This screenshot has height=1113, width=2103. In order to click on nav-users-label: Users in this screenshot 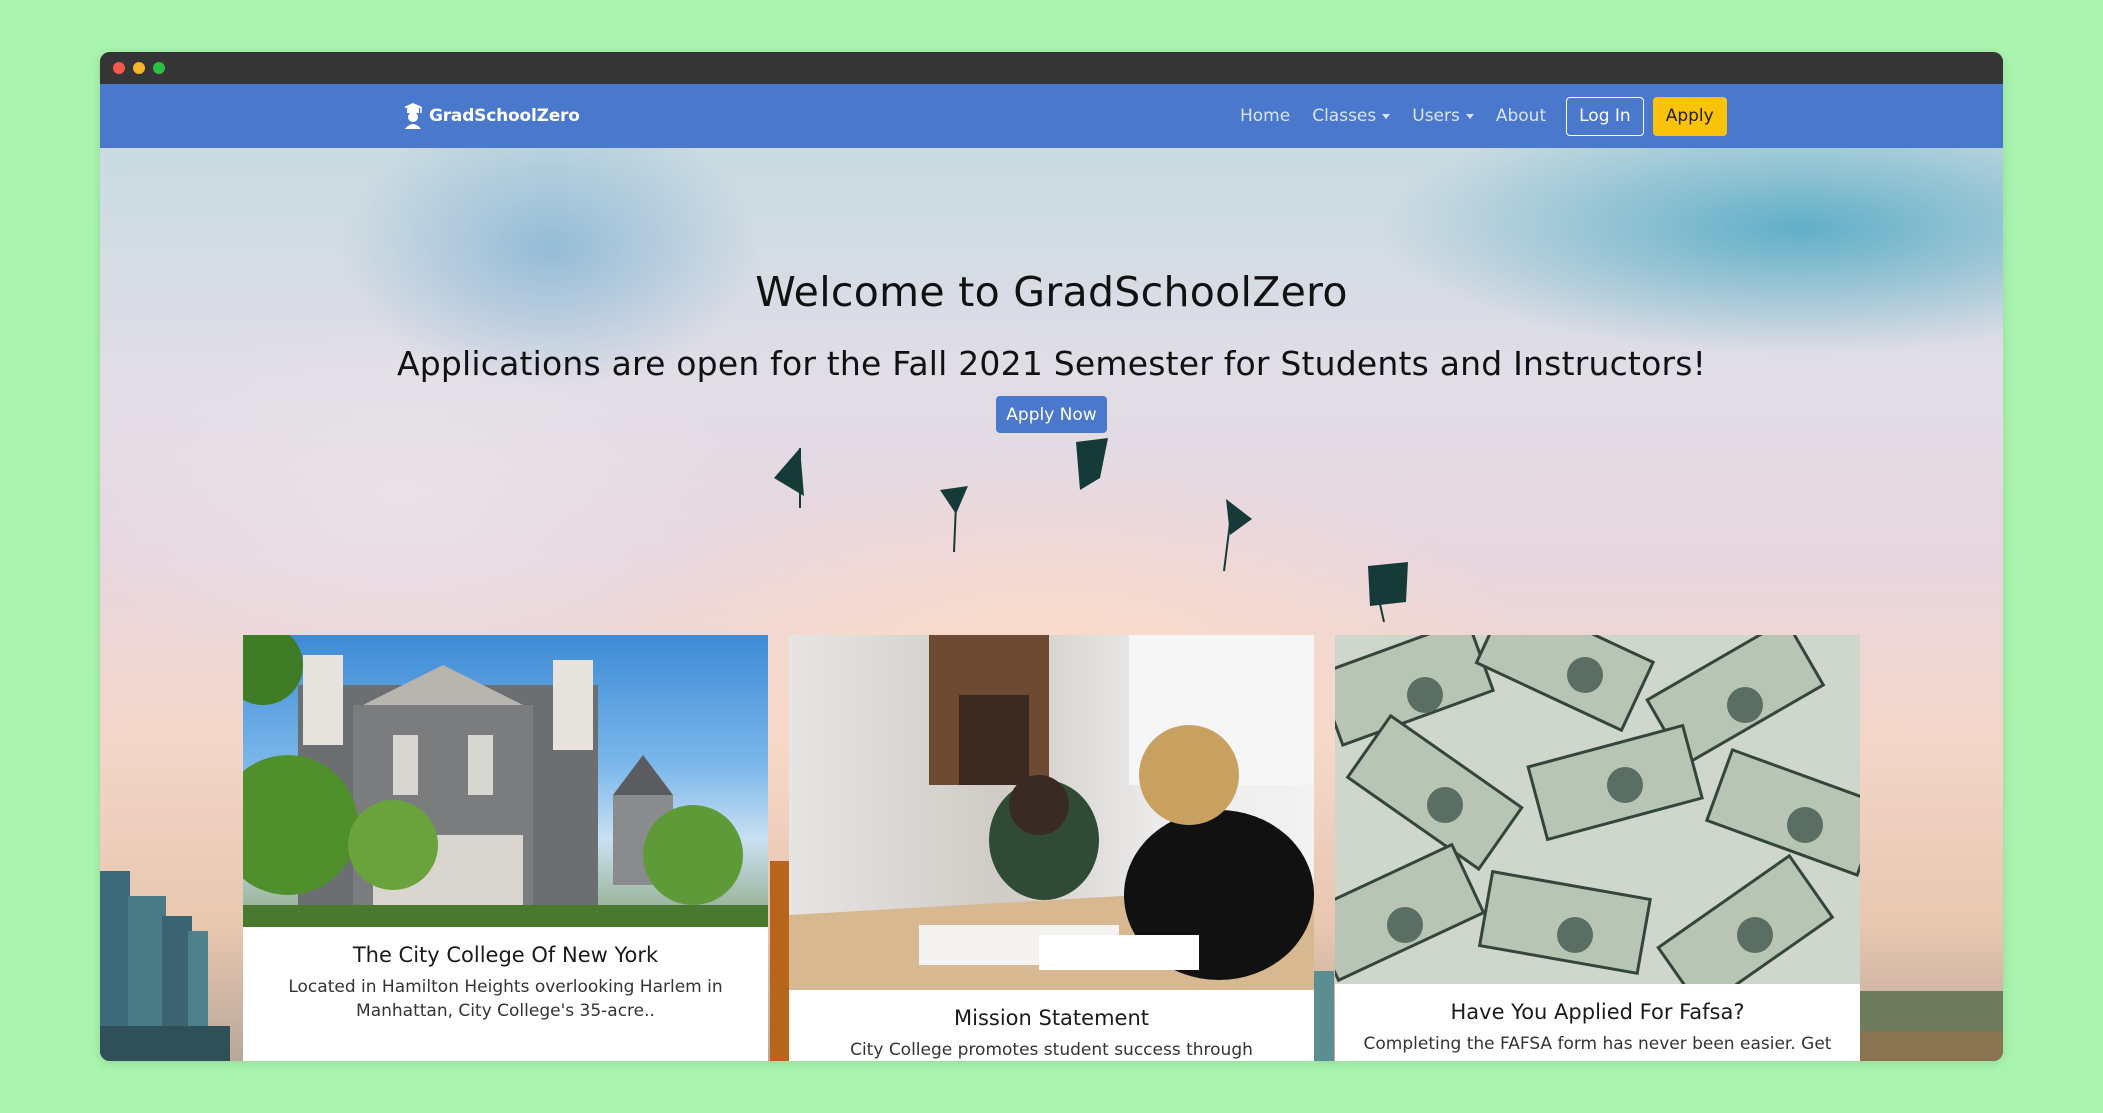, I will do `click(1436, 116)`.